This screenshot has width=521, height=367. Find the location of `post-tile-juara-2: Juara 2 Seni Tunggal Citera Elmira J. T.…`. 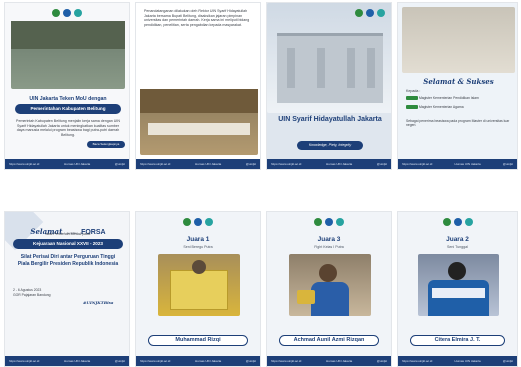

post-tile-juara-2: Juara 2 Seni Tunggal Citera Elmira J. T.… is located at coordinates (457, 289).